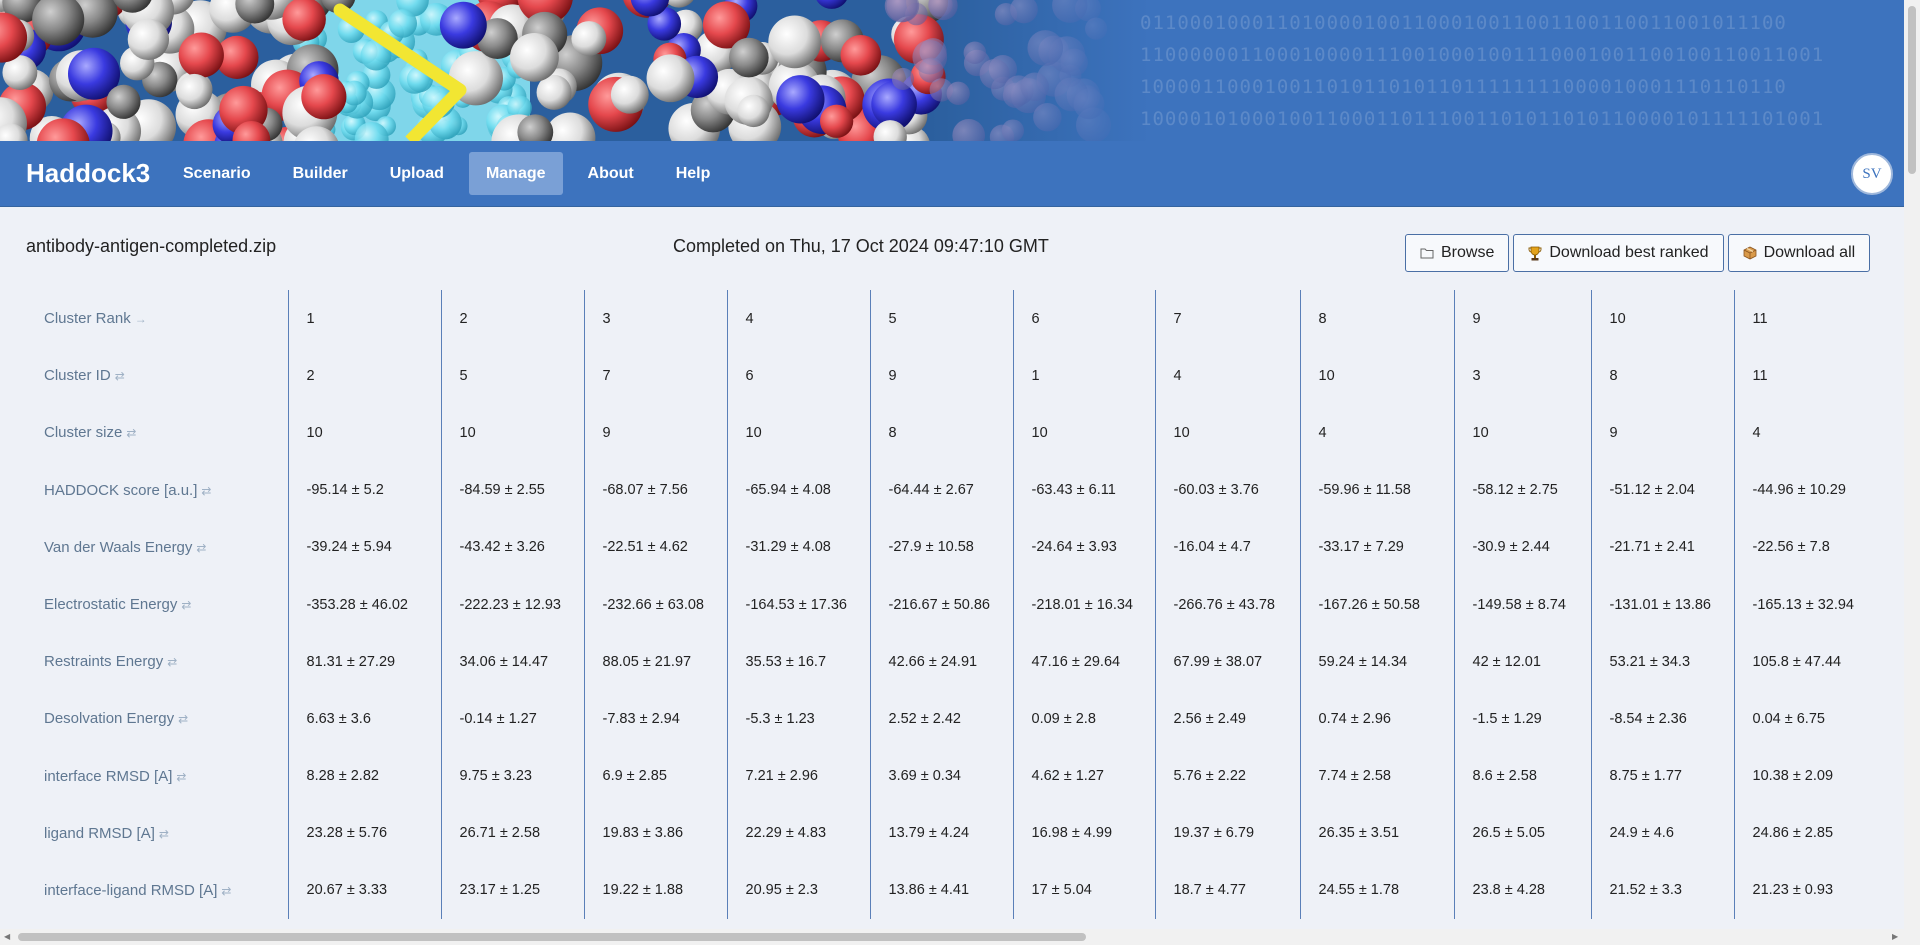 Image resolution: width=1920 pixels, height=945 pixels. What do you see at coordinates (1522, 490) in the screenshot?
I see `table-cell: -58.12 ± 2.75` at bounding box center [1522, 490].